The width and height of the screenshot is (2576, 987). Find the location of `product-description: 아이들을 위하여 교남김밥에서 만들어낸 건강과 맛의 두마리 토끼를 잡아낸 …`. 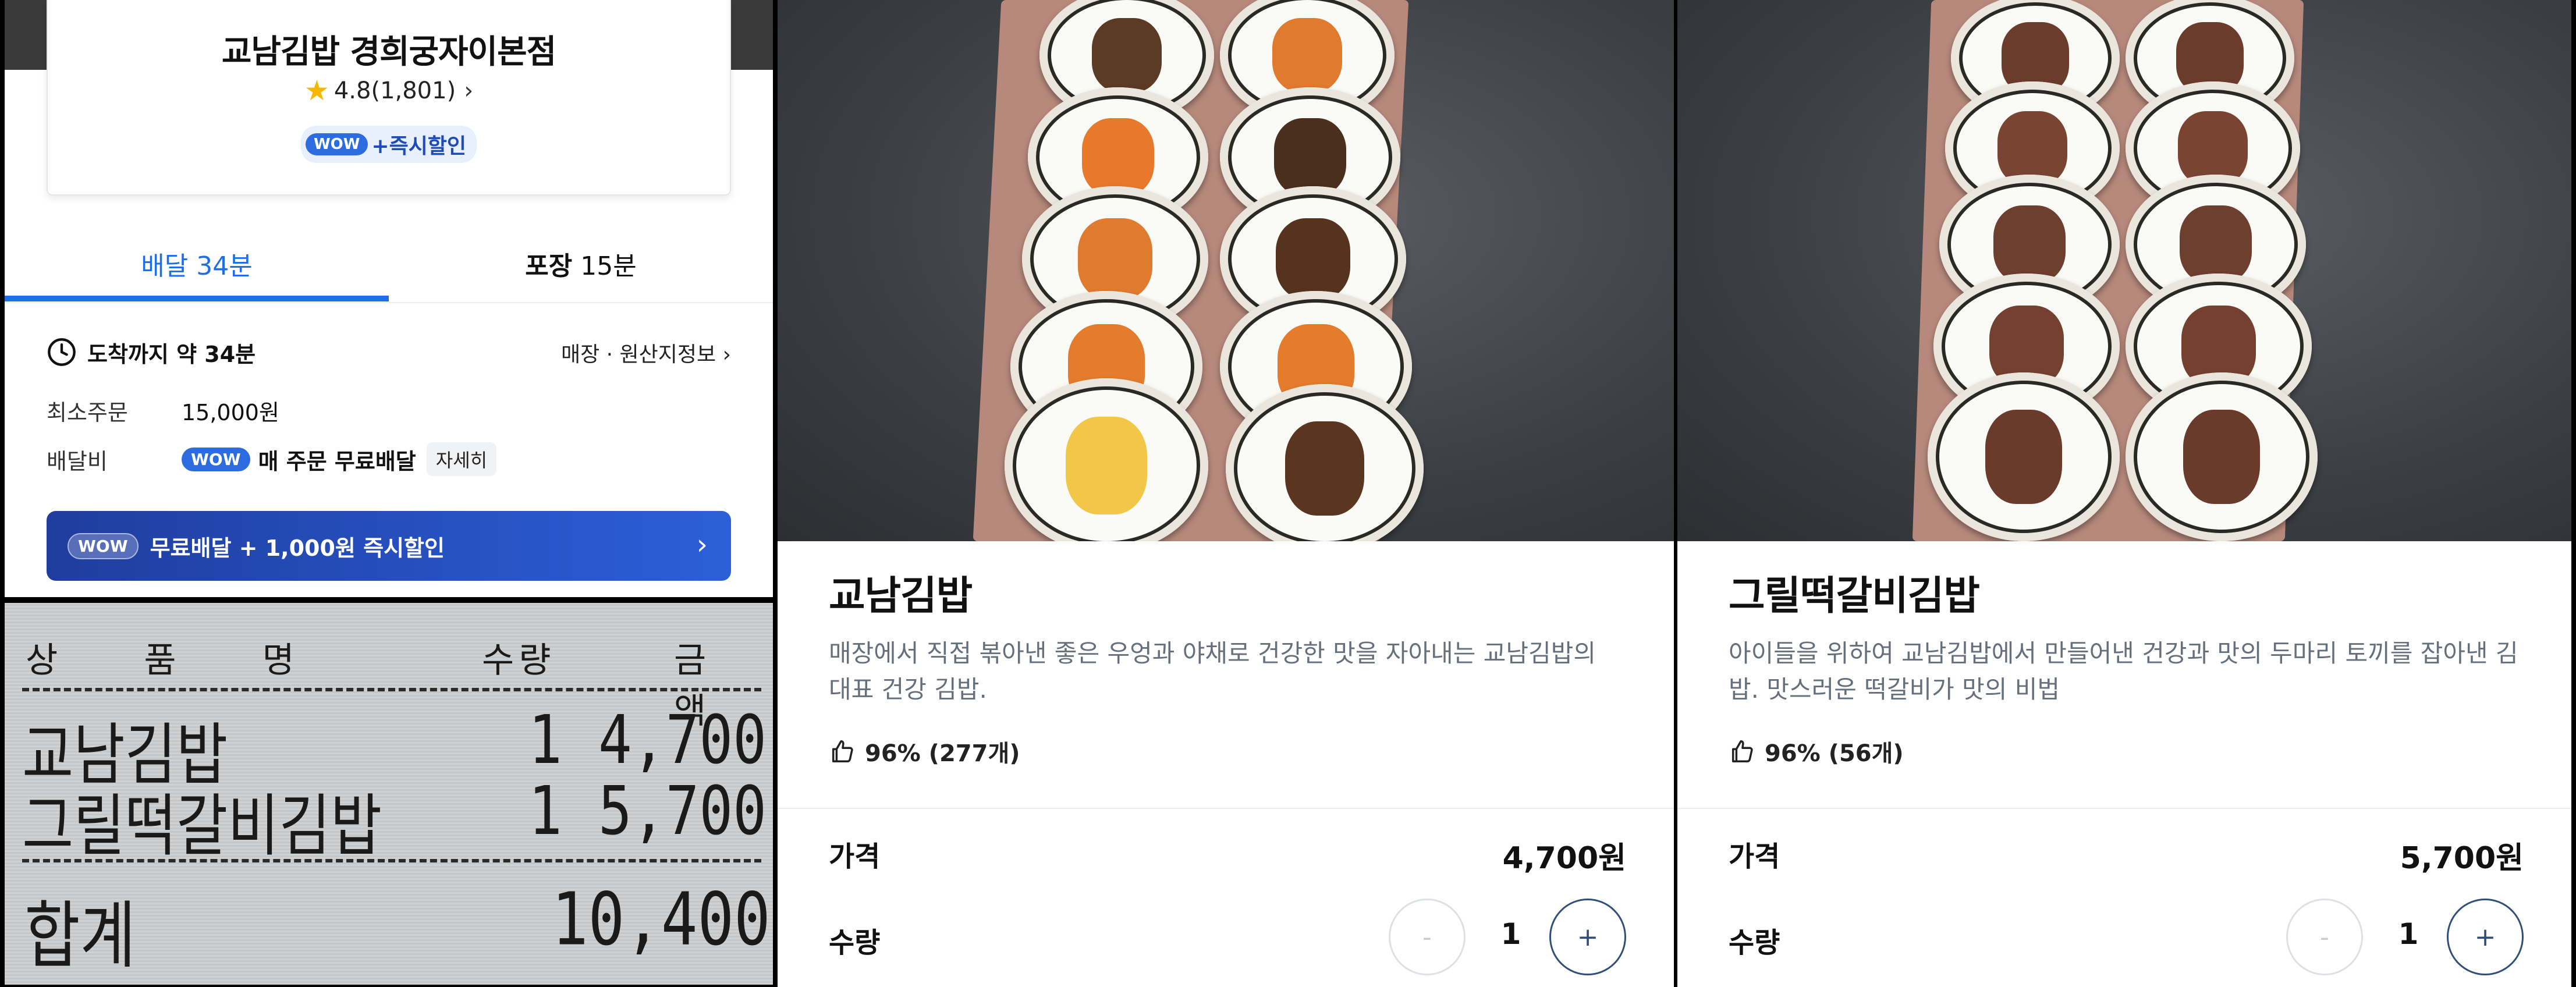

product-description: 아이들을 위하여 교남김밥에서 만들어낸 건강과 맛의 두마리 토끼를 잡아낸 … is located at coordinates (2124, 671).